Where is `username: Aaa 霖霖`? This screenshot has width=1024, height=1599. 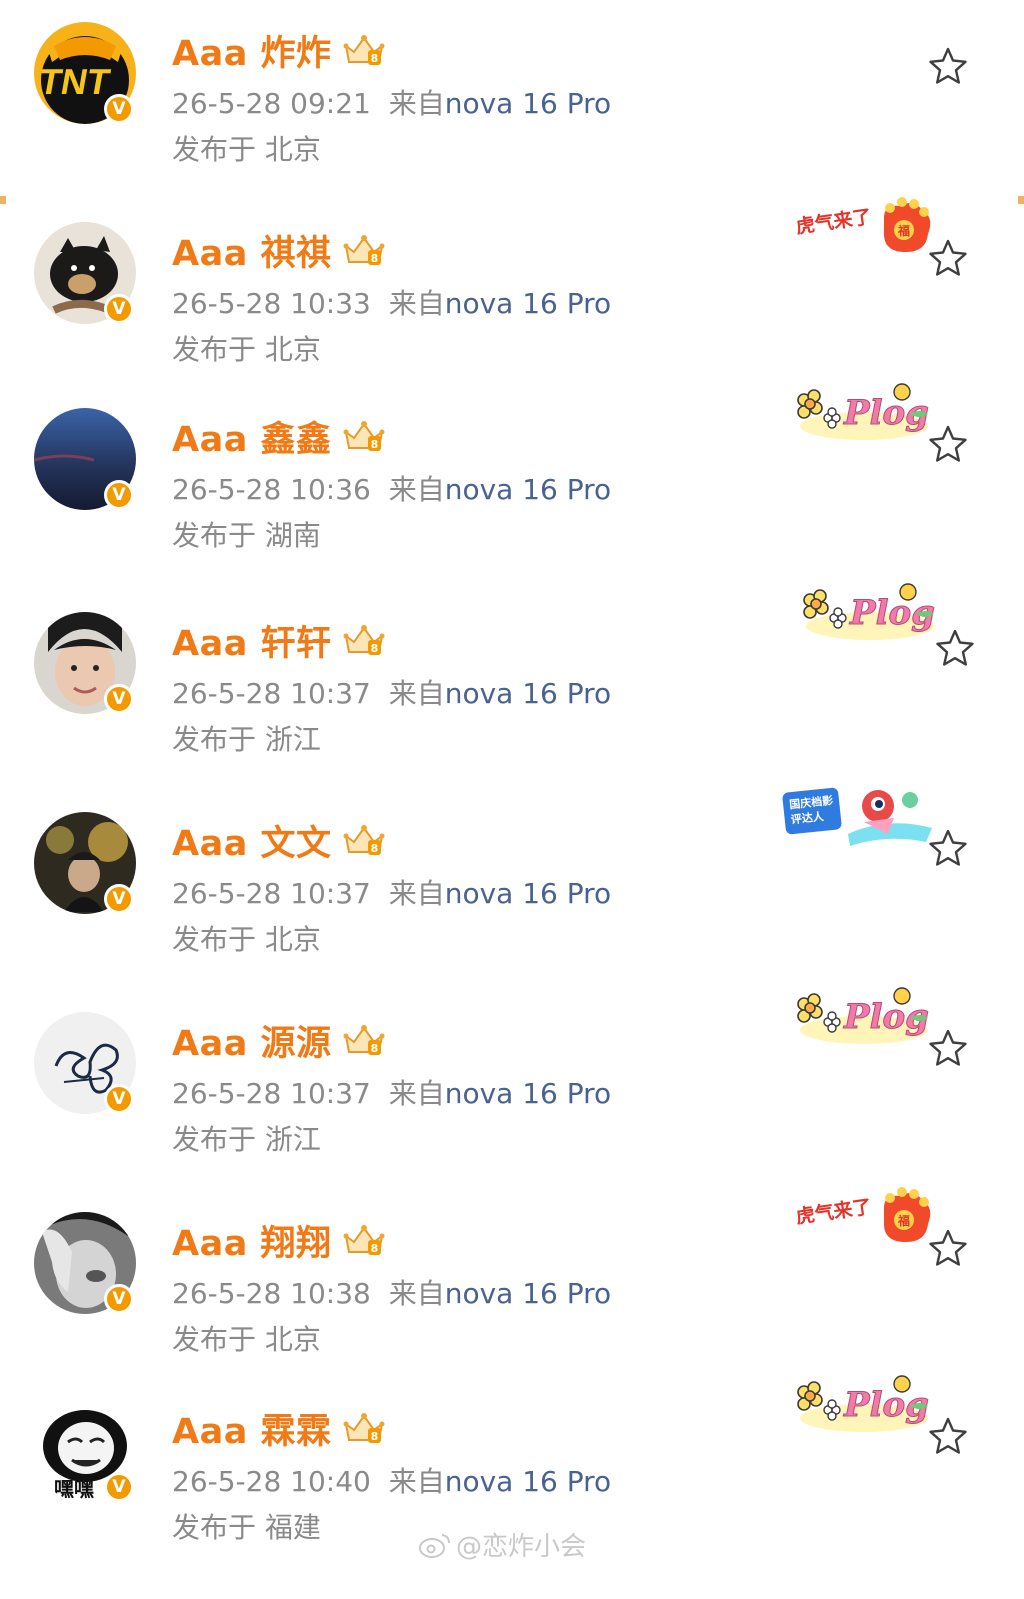 username: Aaa 霖霖 is located at coordinates (252, 1428).